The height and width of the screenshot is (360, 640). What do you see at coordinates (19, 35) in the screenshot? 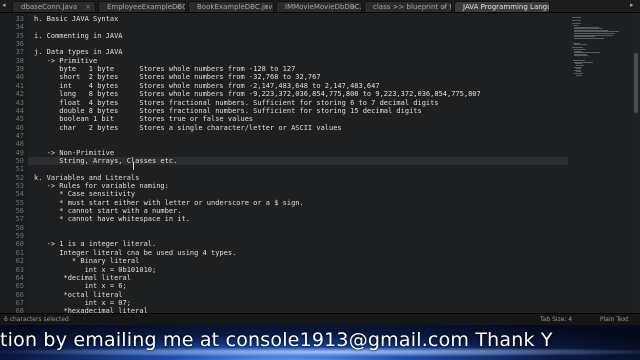
I see `line-number: 35` at bounding box center [19, 35].